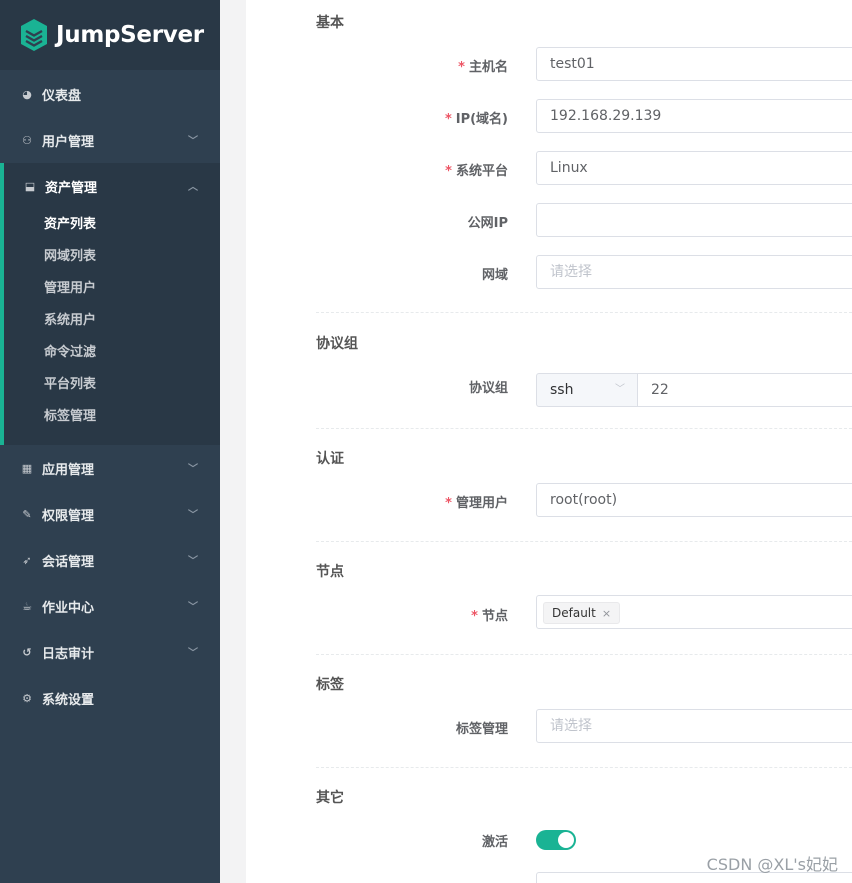  Describe the element at coordinates (30, 186) in the screenshot. I see `inbox-icon: ⬓` at that location.